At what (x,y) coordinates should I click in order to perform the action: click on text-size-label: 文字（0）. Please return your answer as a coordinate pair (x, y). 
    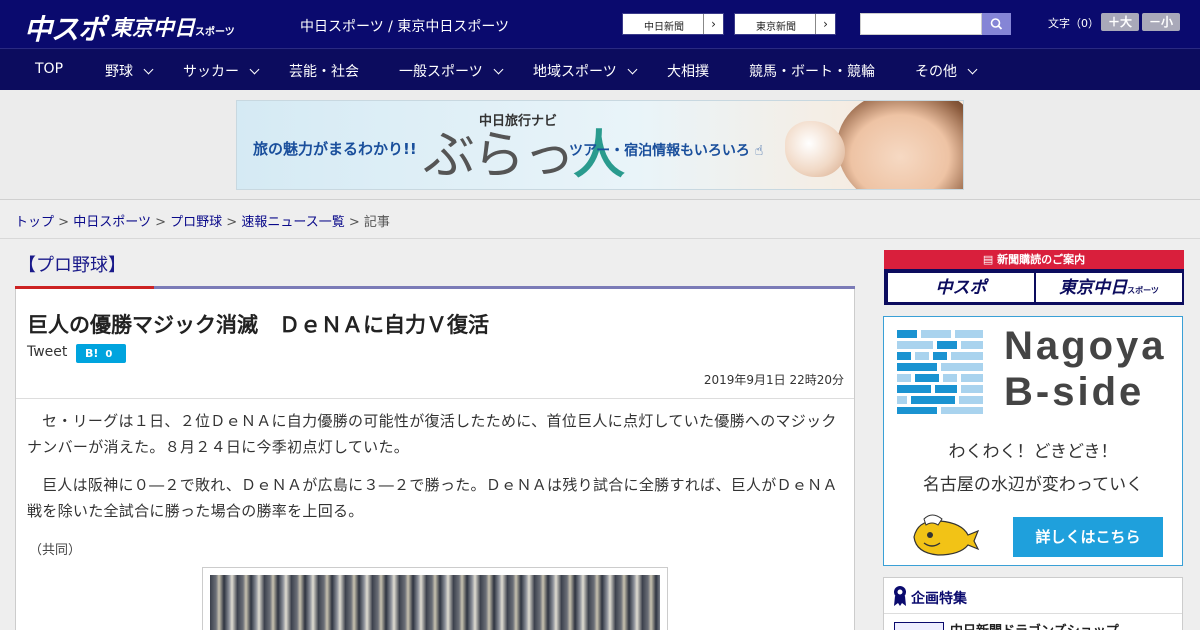
    Looking at the image, I should click on (1073, 23).